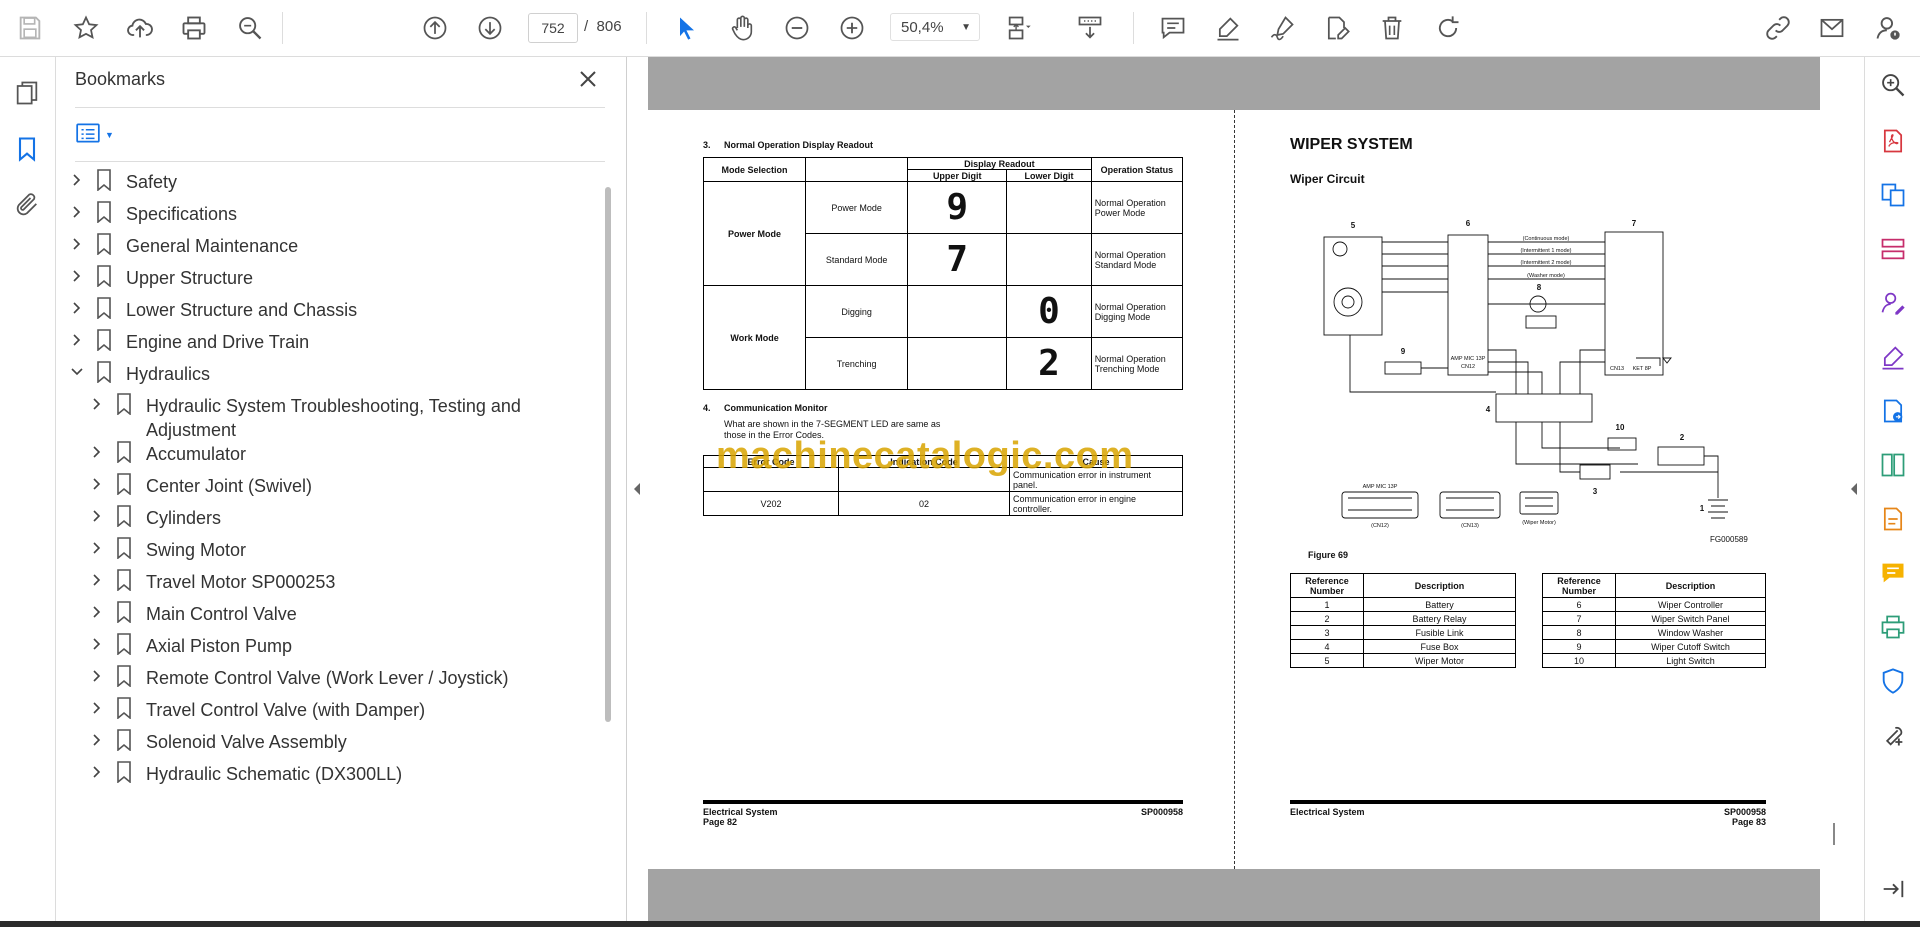 This screenshot has height=927, width=1920. Describe the element at coordinates (924, 503) in the screenshot. I see `table-cell: 02` at that location.